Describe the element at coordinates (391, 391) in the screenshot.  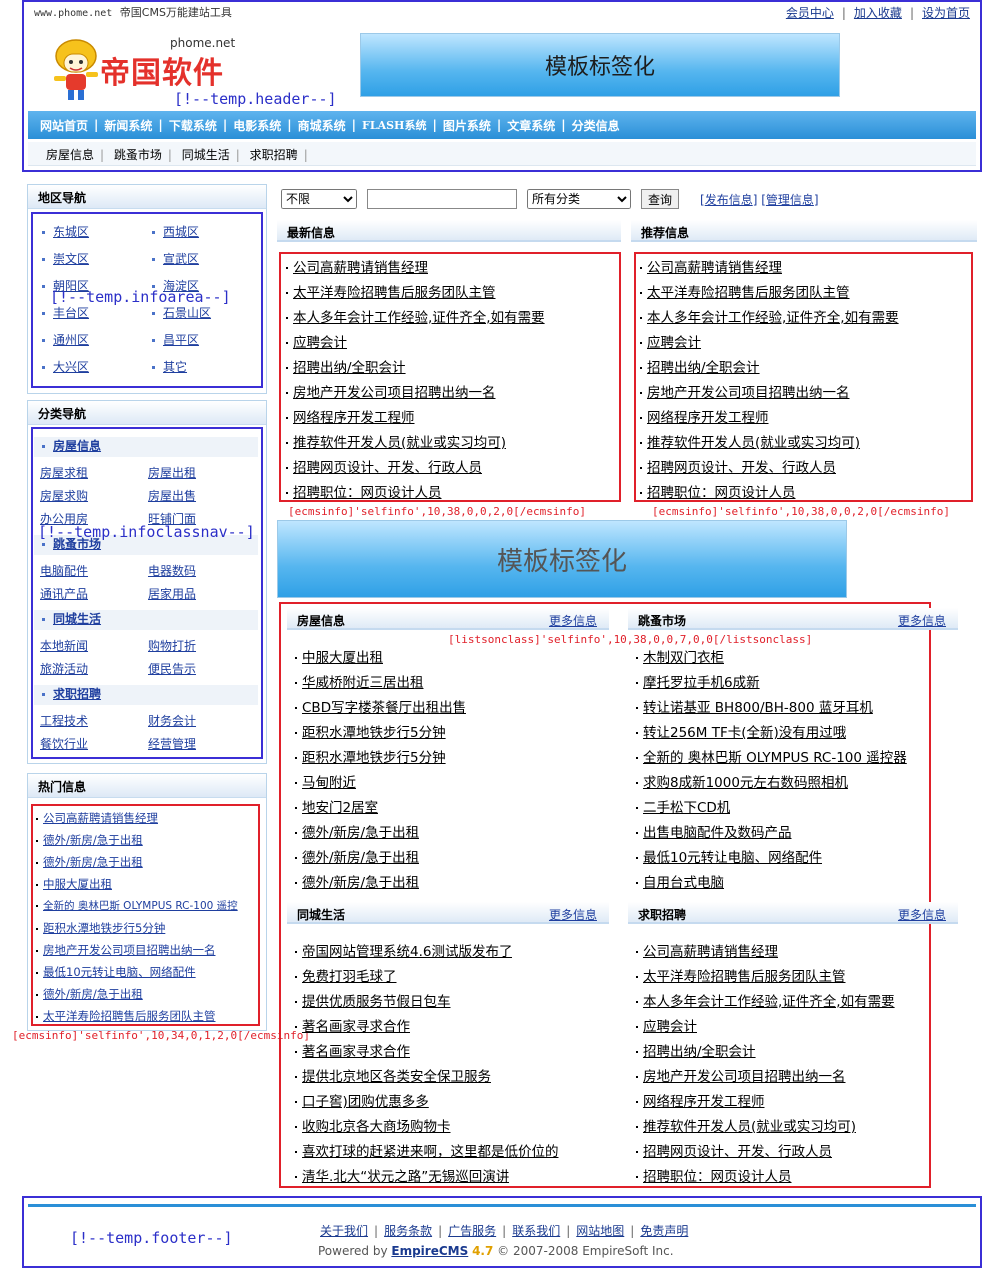
I see `latest-item: 房地产开发公司项目招聘出纳一名` at that location.